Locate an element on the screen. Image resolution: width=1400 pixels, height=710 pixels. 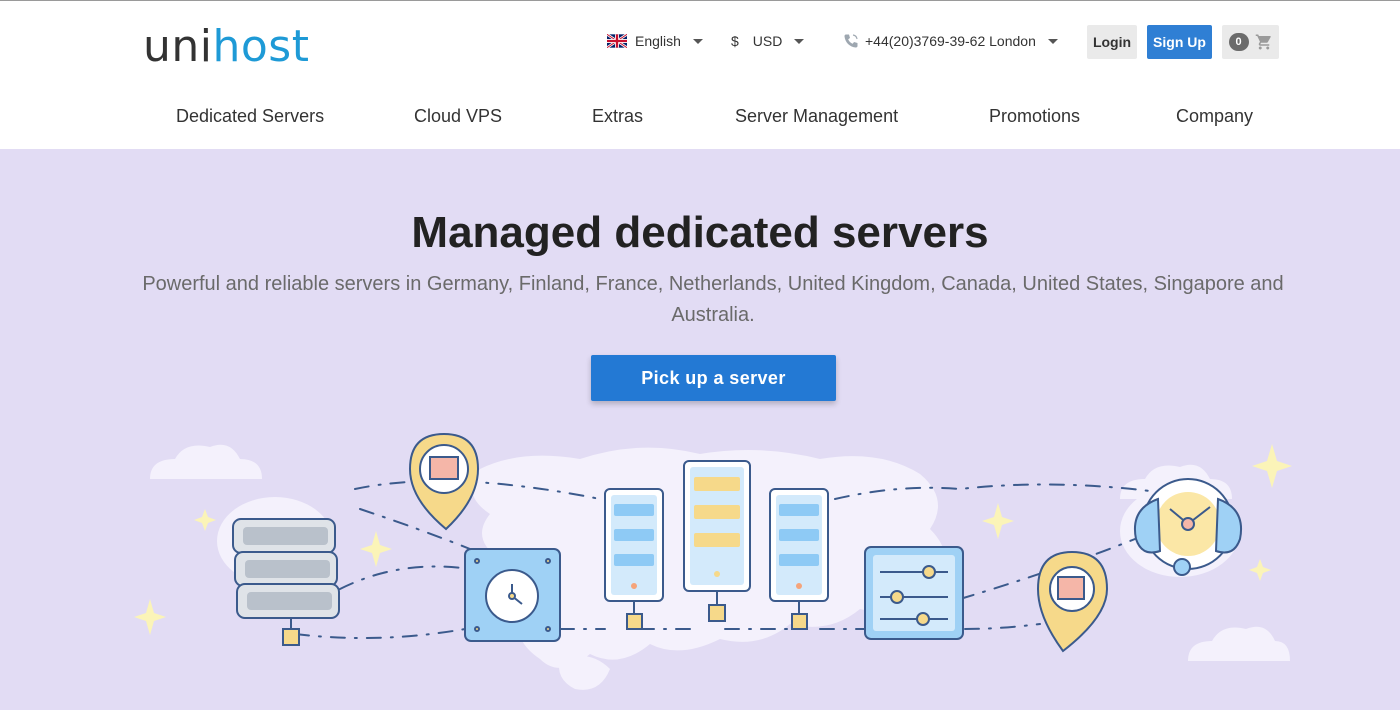
currency-label: USD is located at coordinates (767, 41).